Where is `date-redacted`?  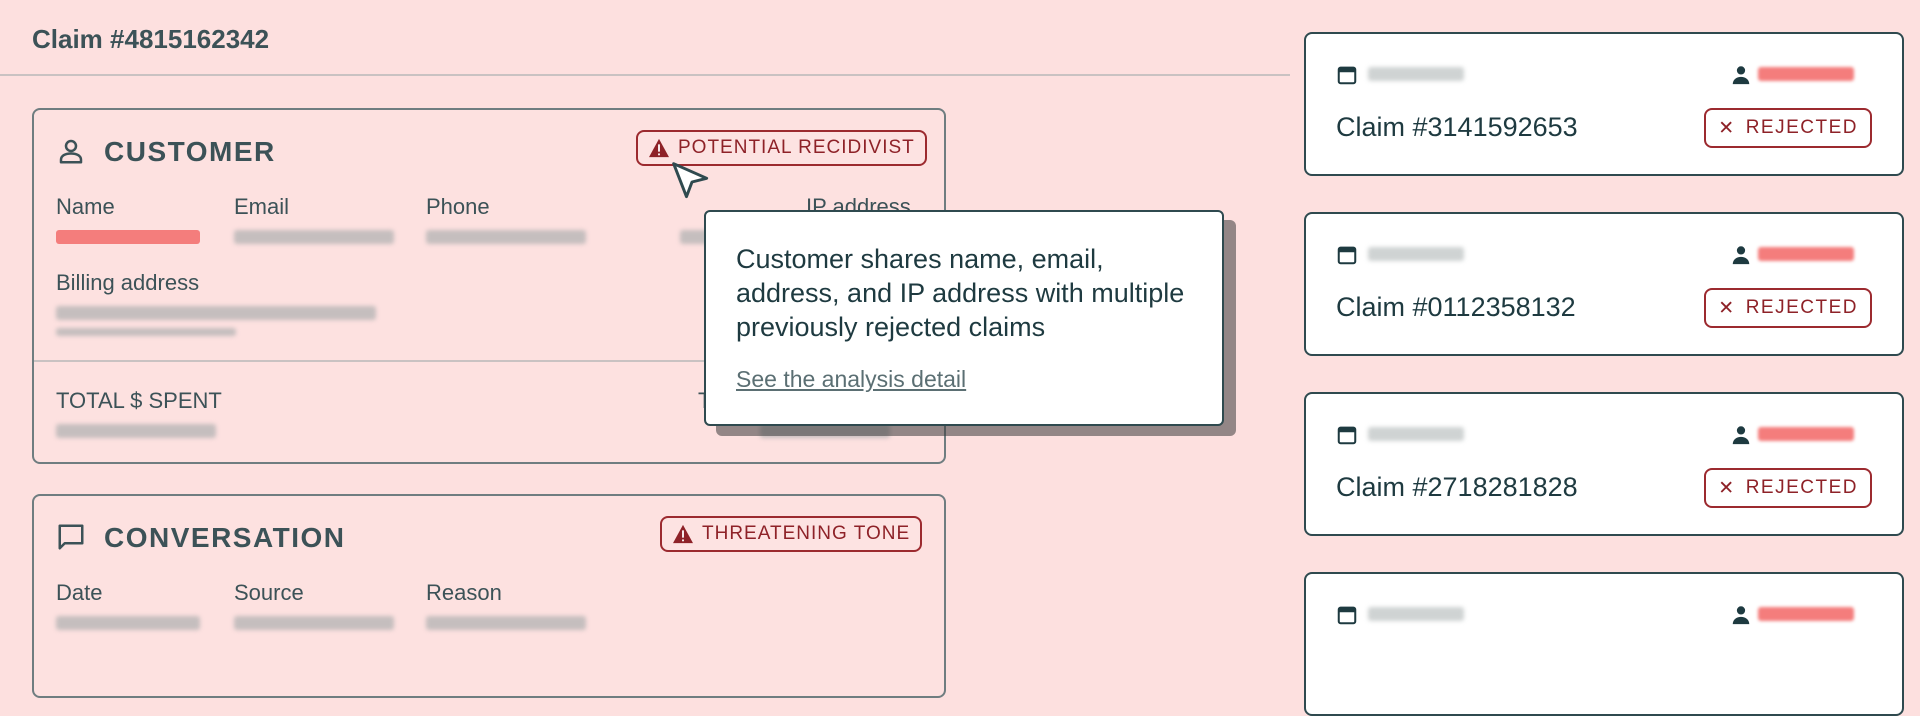
date-redacted is located at coordinates (128, 623).